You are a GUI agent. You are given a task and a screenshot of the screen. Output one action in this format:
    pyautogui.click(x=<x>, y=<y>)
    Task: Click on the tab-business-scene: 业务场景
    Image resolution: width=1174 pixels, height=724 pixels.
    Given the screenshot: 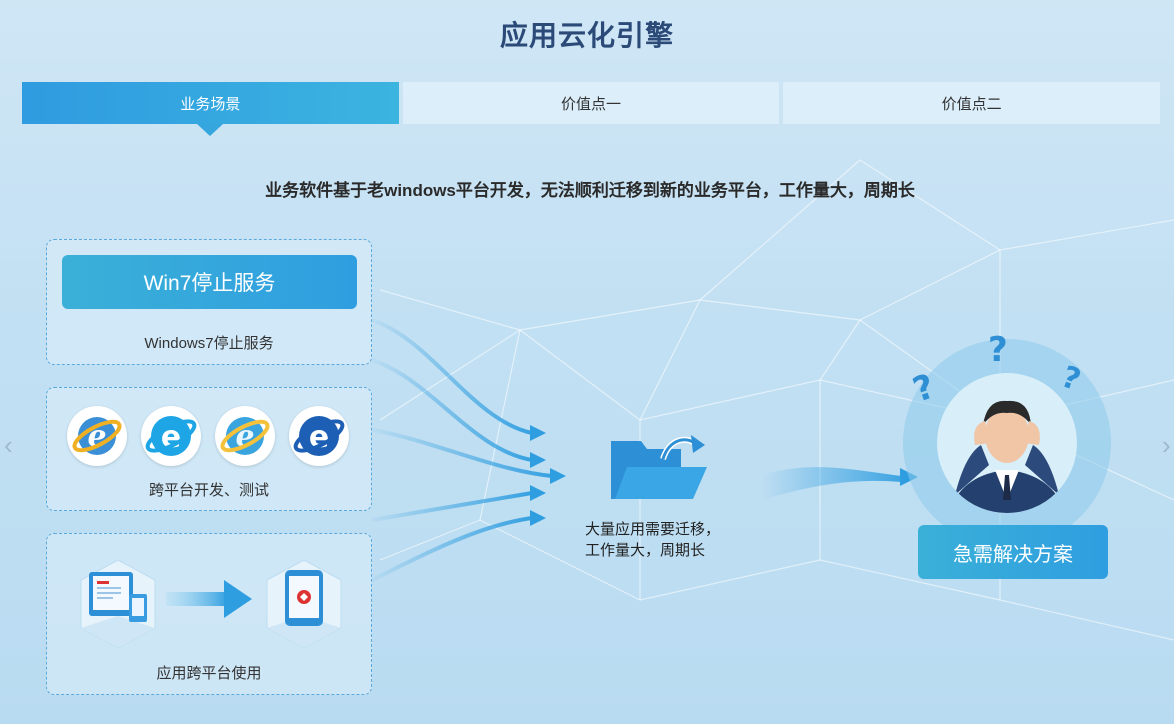 What is the action you would take?
    pyautogui.click(x=210, y=109)
    